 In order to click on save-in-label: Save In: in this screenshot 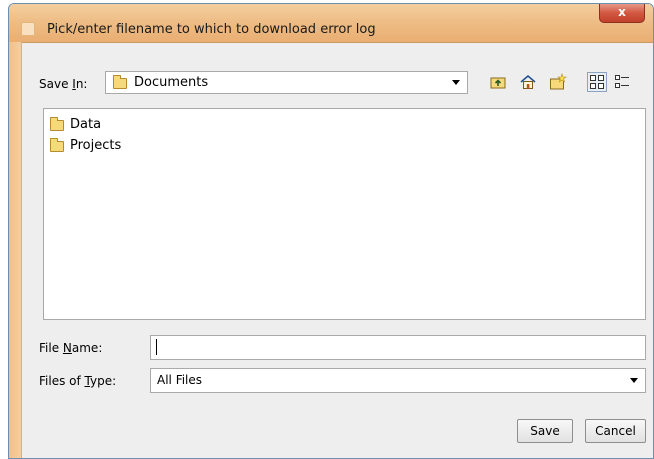, I will do `click(63, 84)`.